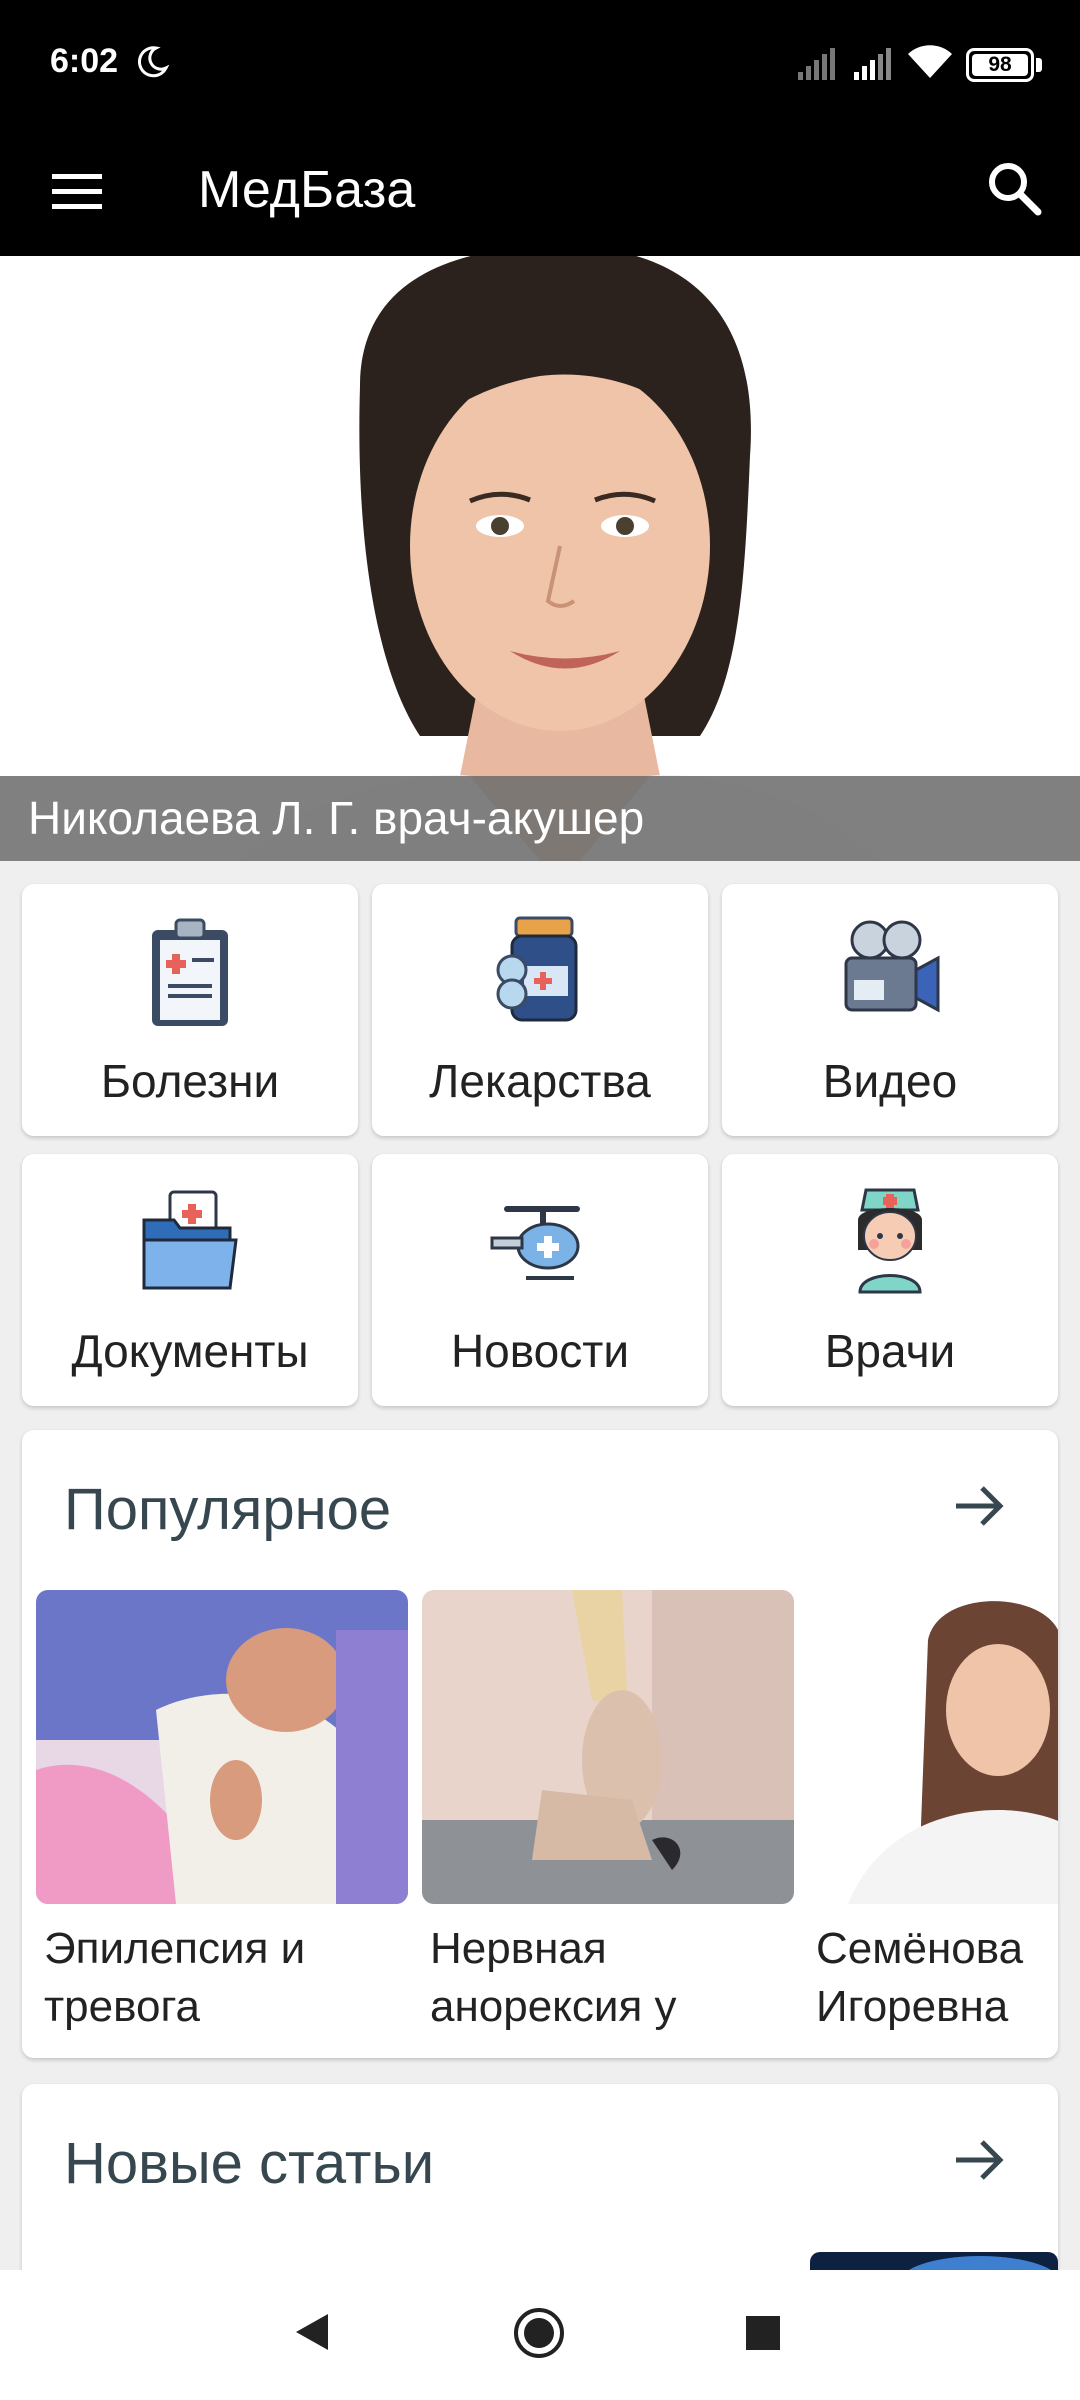 Image resolution: width=1080 pixels, height=2400 pixels. I want to click on system-navigation-bar, so click(540, 2335).